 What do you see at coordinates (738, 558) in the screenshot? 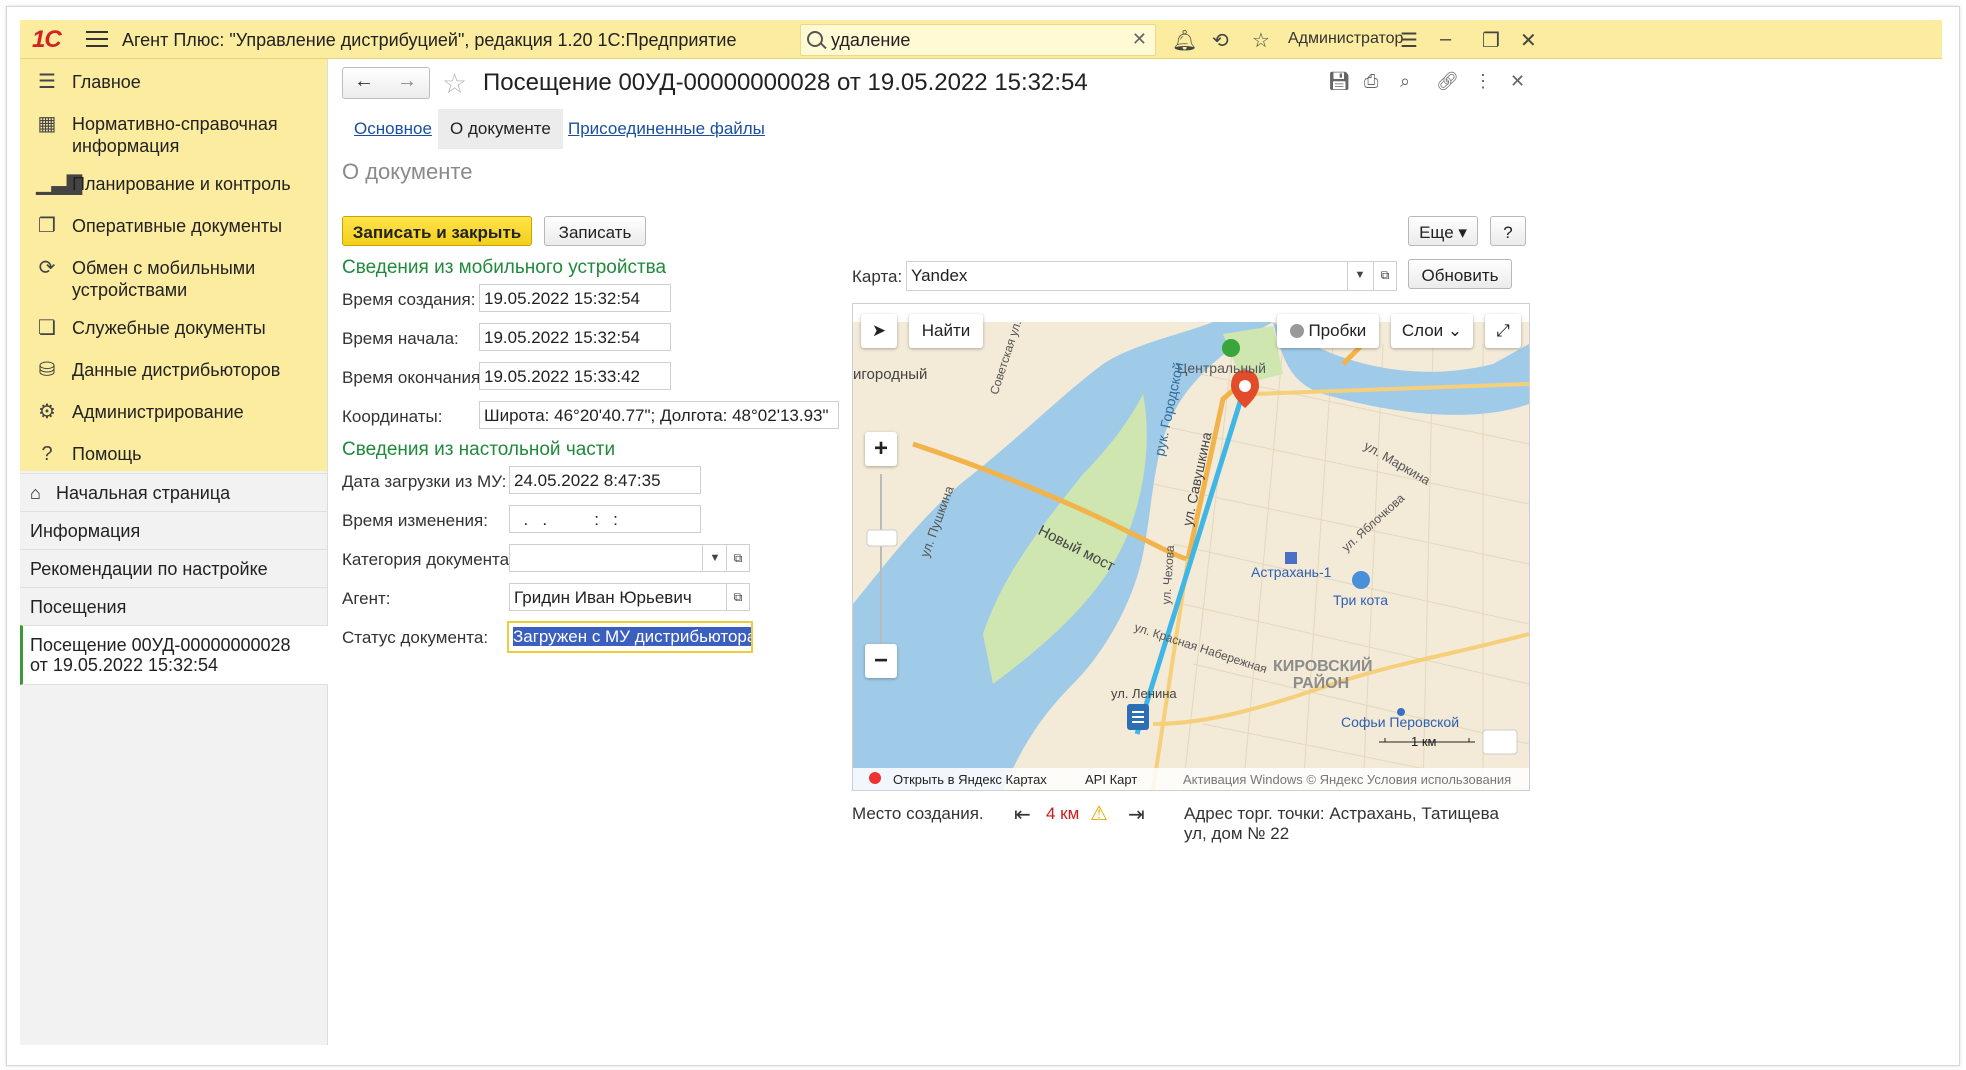
I see `open-category-icon: ⧉` at bounding box center [738, 558].